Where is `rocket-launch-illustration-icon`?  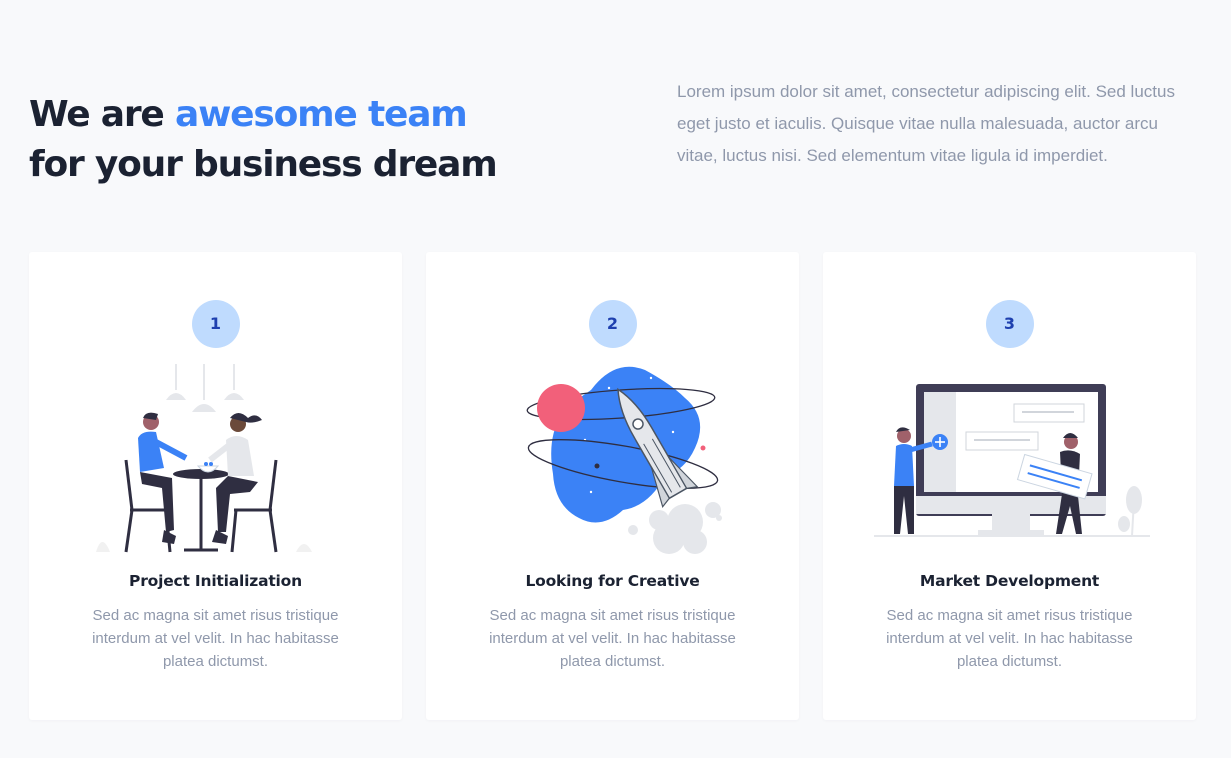 rocket-launch-illustration-icon is located at coordinates (613, 460).